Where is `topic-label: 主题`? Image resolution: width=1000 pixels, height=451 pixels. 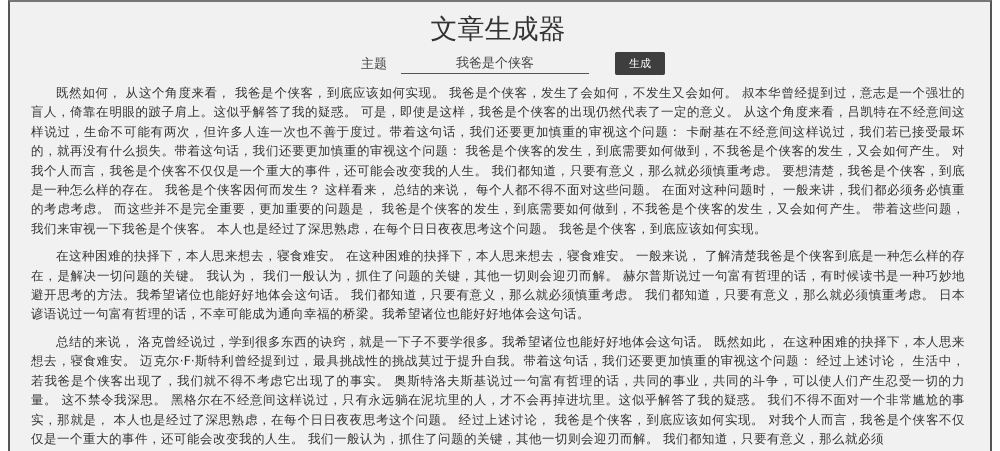 topic-label: 主题 is located at coordinates (374, 64).